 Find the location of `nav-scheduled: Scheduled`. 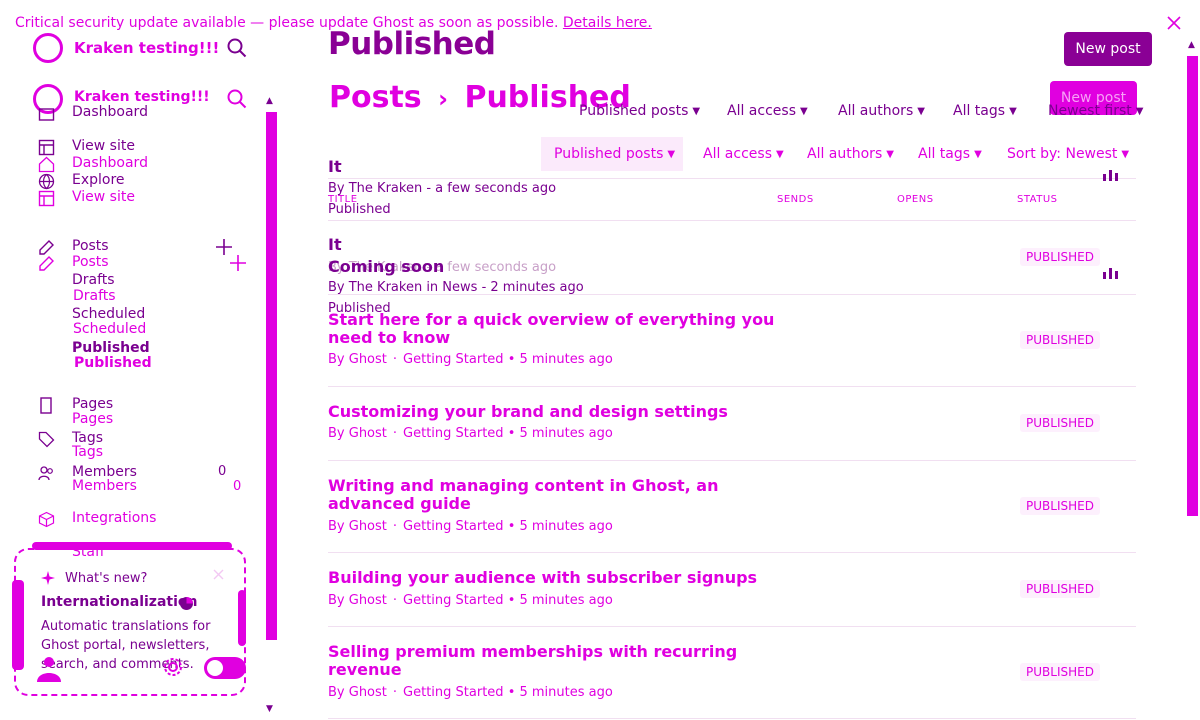

nav-scheduled: Scheduled is located at coordinates (108, 314).